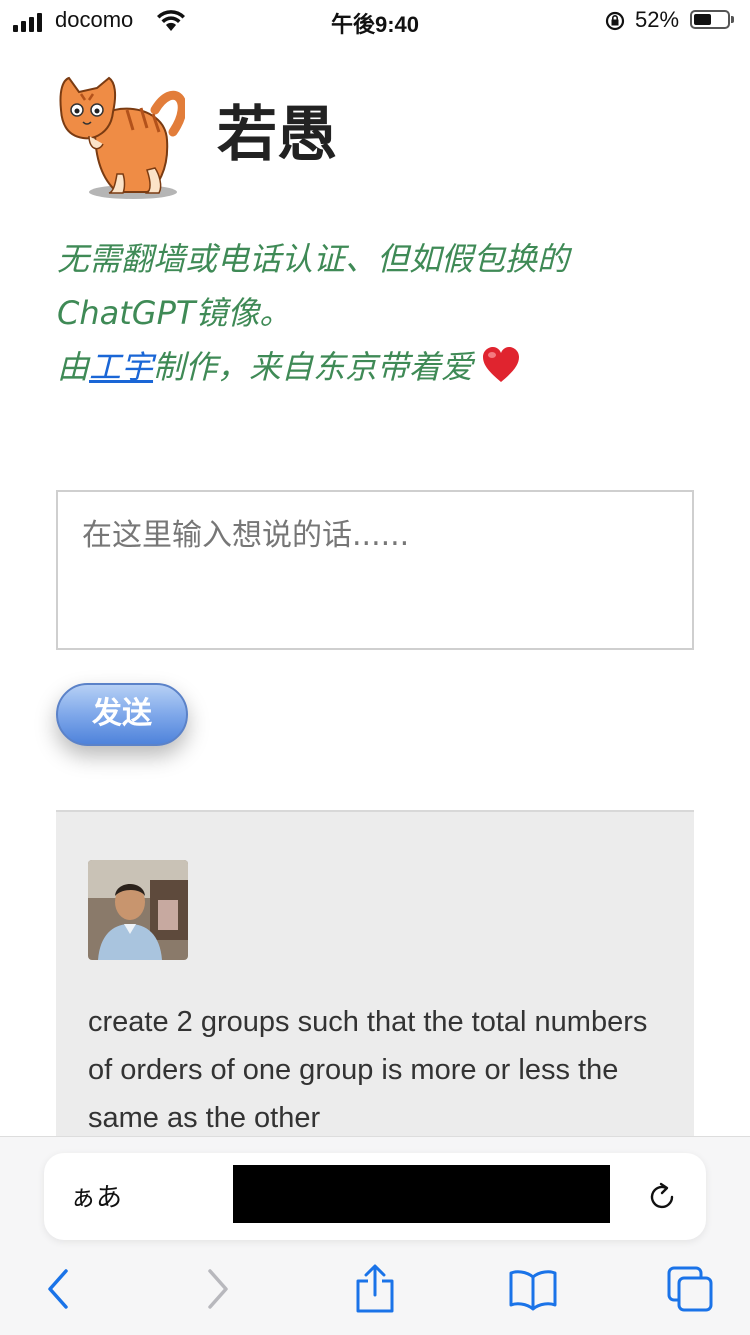 The image size is (750, 1335). What do you see at coordinates (122, 137) in the screenshot?
I see `cat-logo-icon` at bounding box center [122, 137].